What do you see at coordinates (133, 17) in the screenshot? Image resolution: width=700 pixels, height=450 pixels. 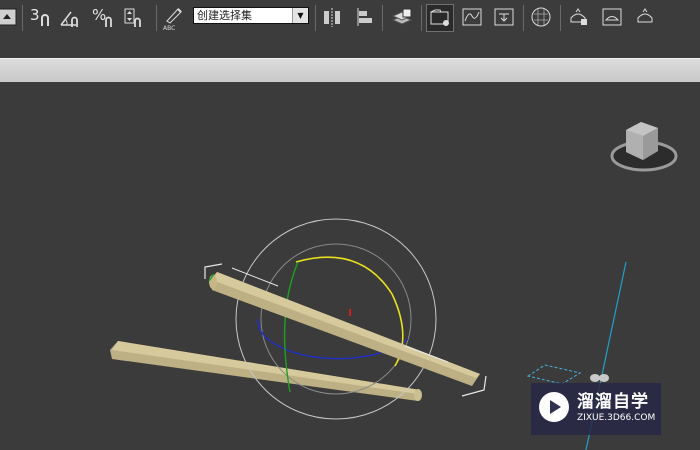 I see `spinner-snap-icon` at bounding box center [133, 17].